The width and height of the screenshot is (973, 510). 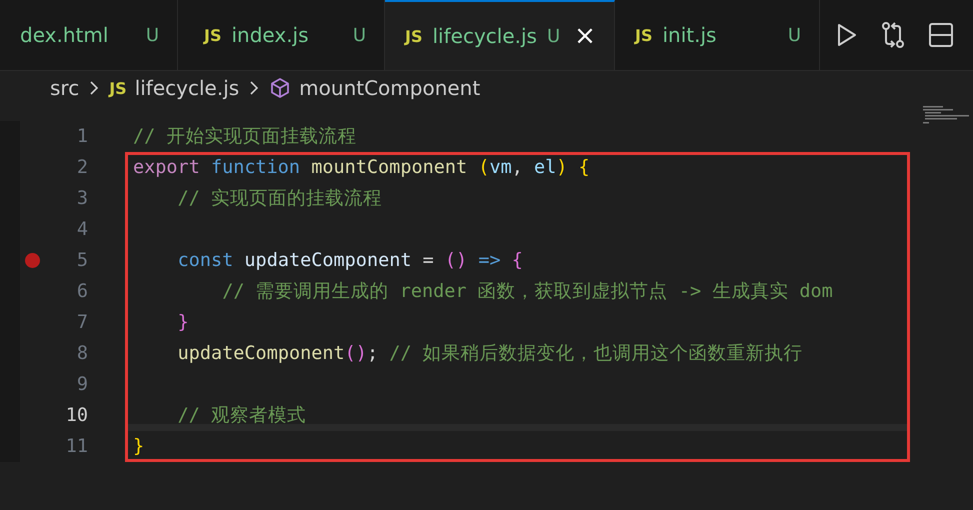 What do you see at coordinates (82, 229) in the screenshot?
I see `line-number: 4` at bounding box center [82, 229].